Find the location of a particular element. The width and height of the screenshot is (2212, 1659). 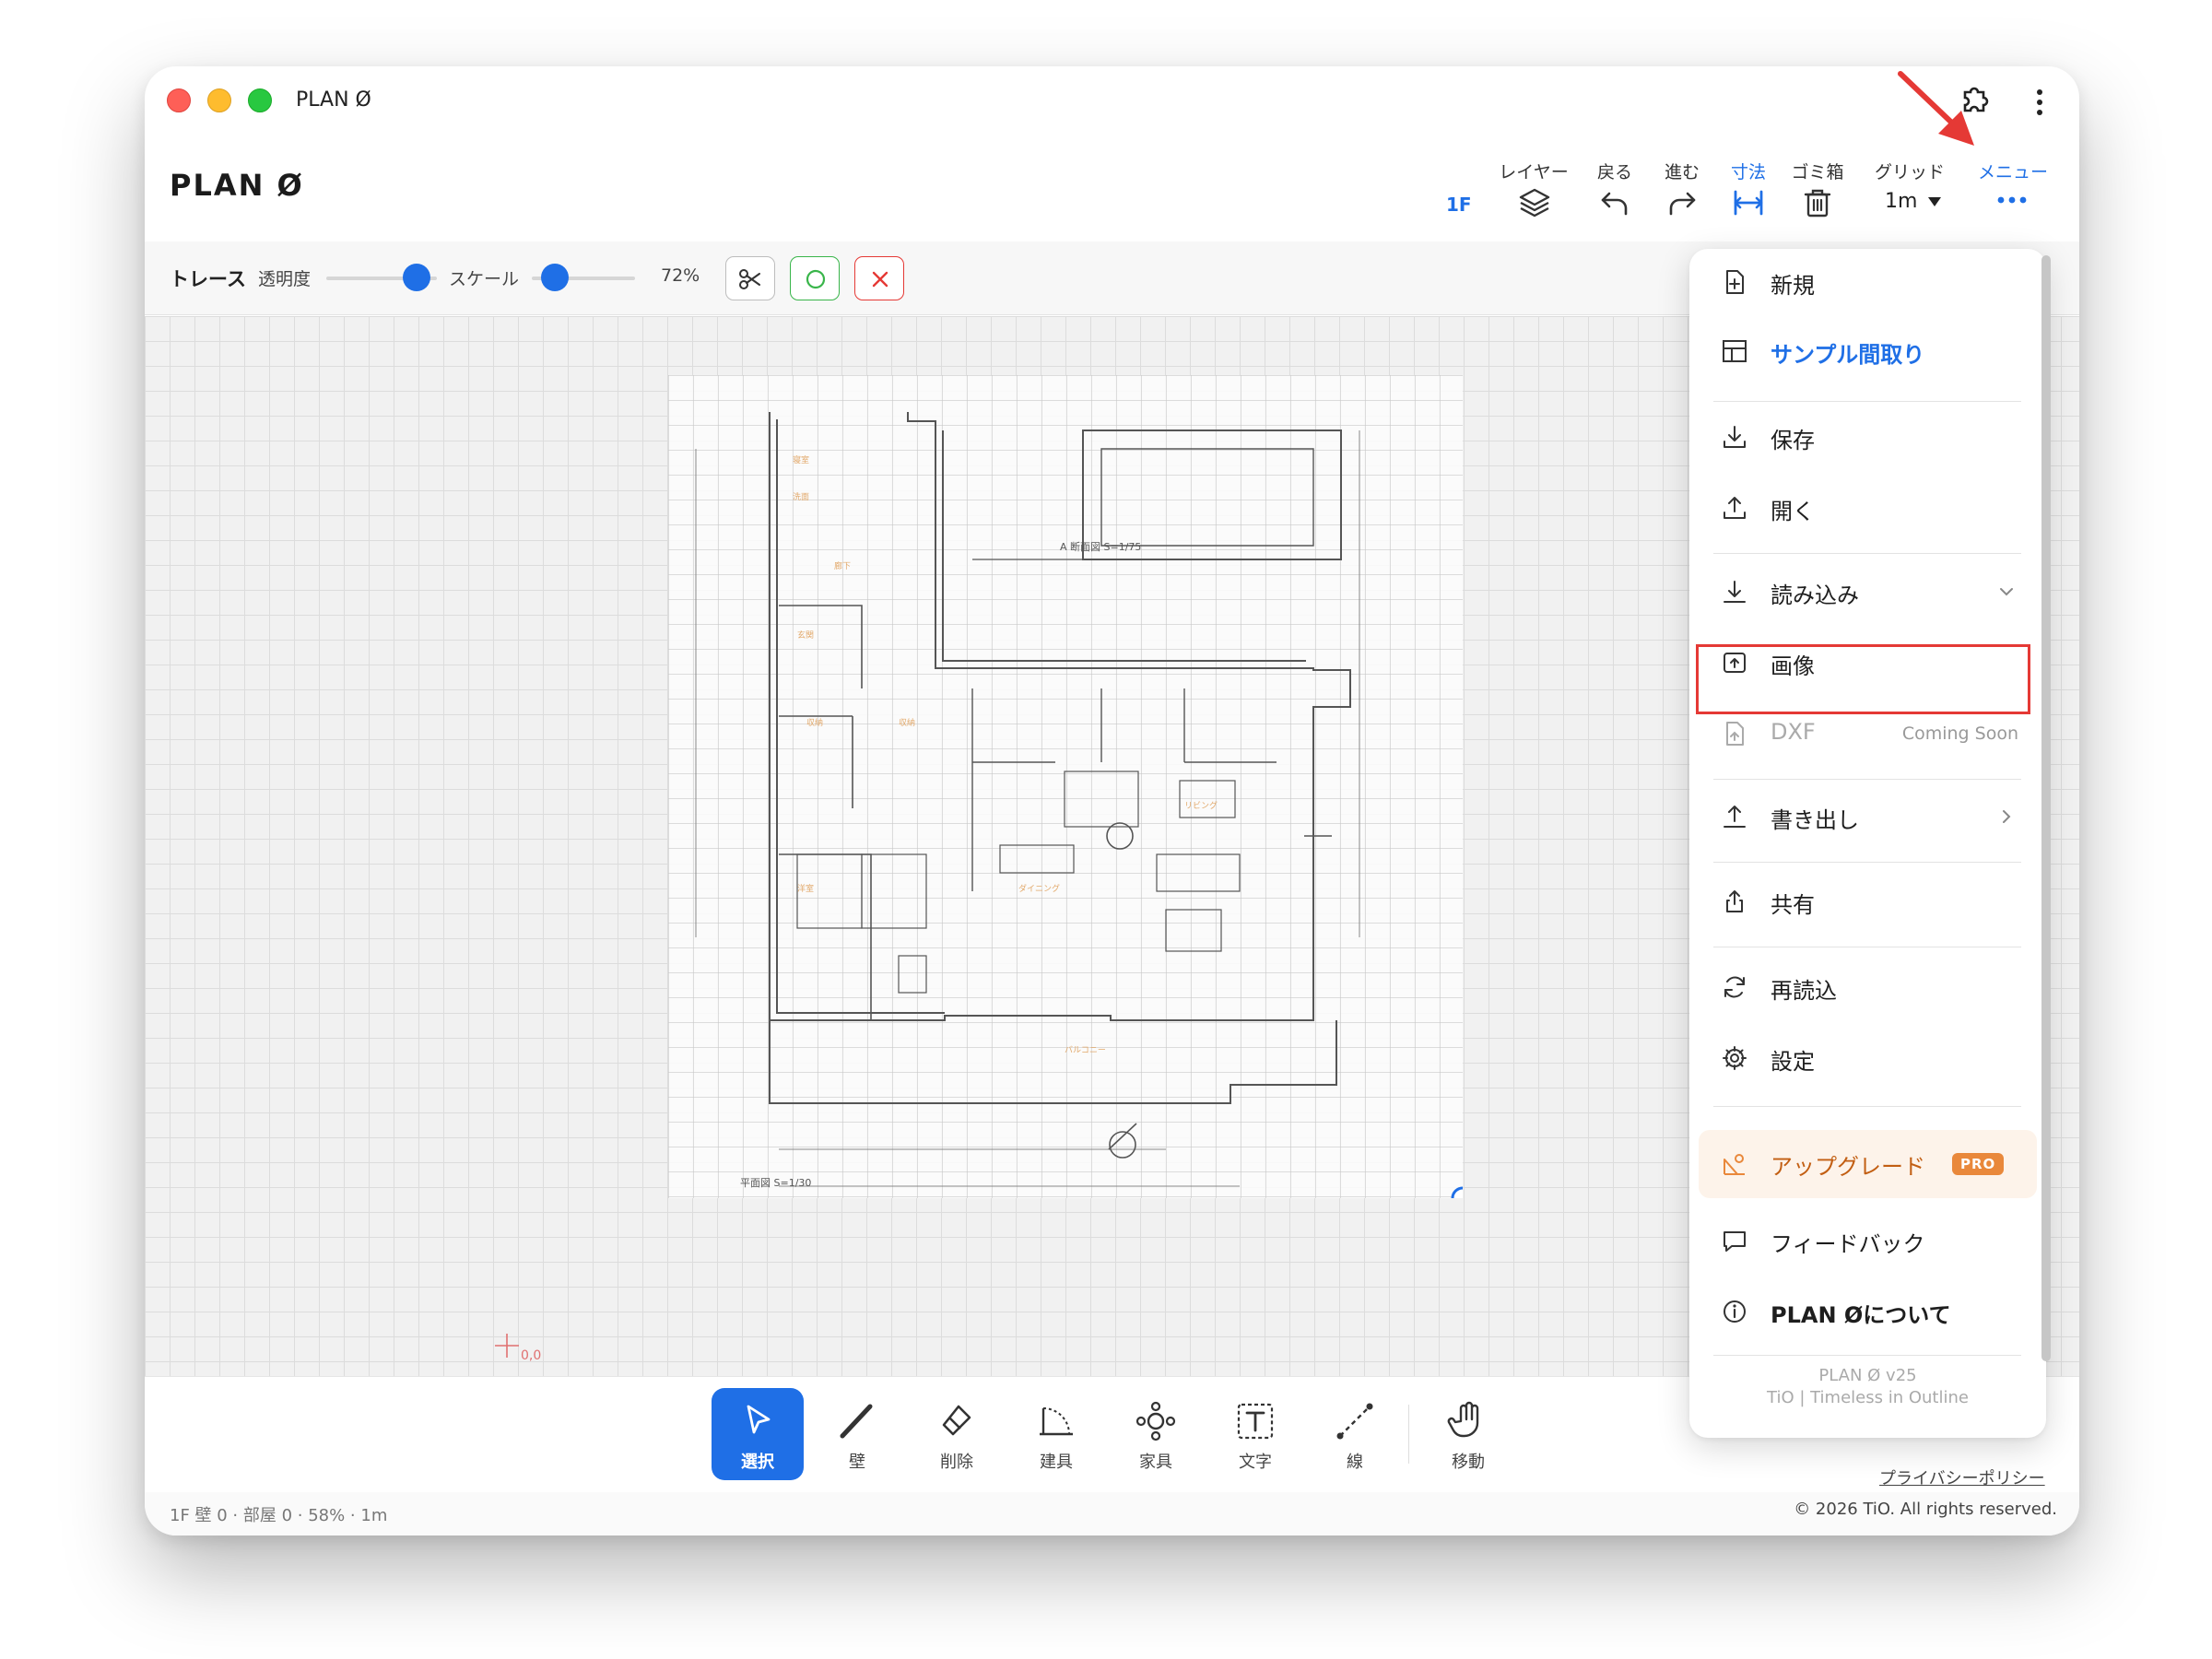

scale-slider-thumb is located at coordinates (555, 277).